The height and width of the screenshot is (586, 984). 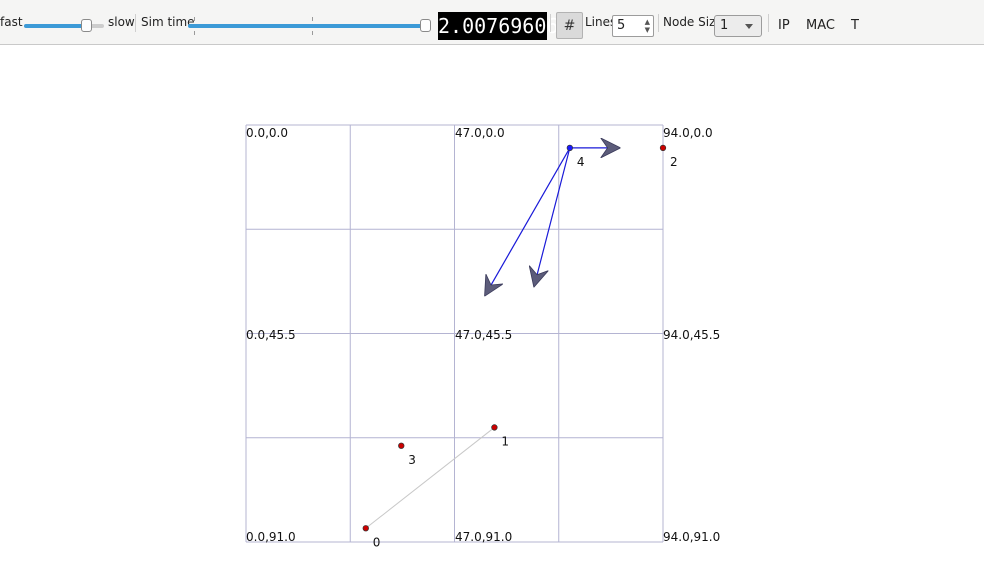 I want to click on sim-time-slider, so click(x=311, y=22).